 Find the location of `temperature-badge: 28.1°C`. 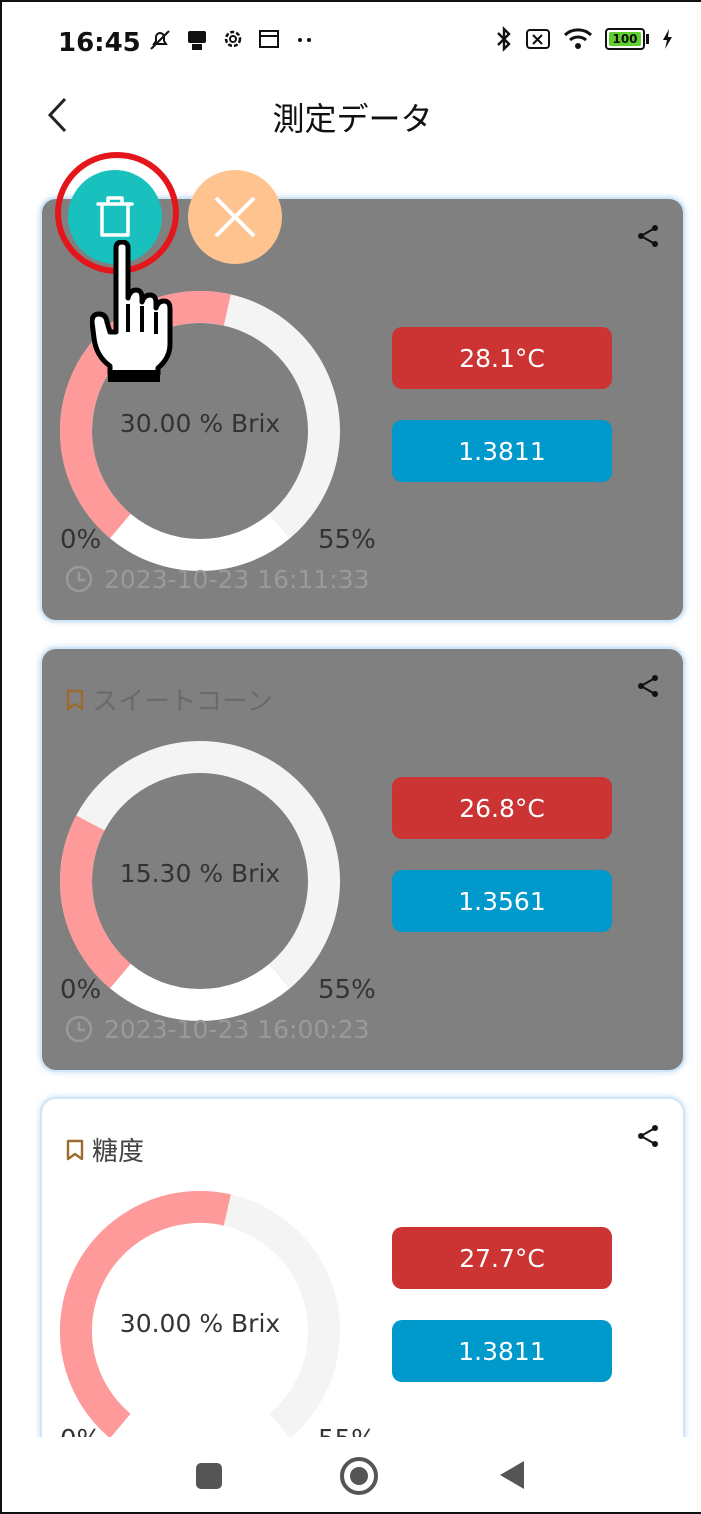

temperature-badge: 28.1°C is located at coordinates (502, 358).